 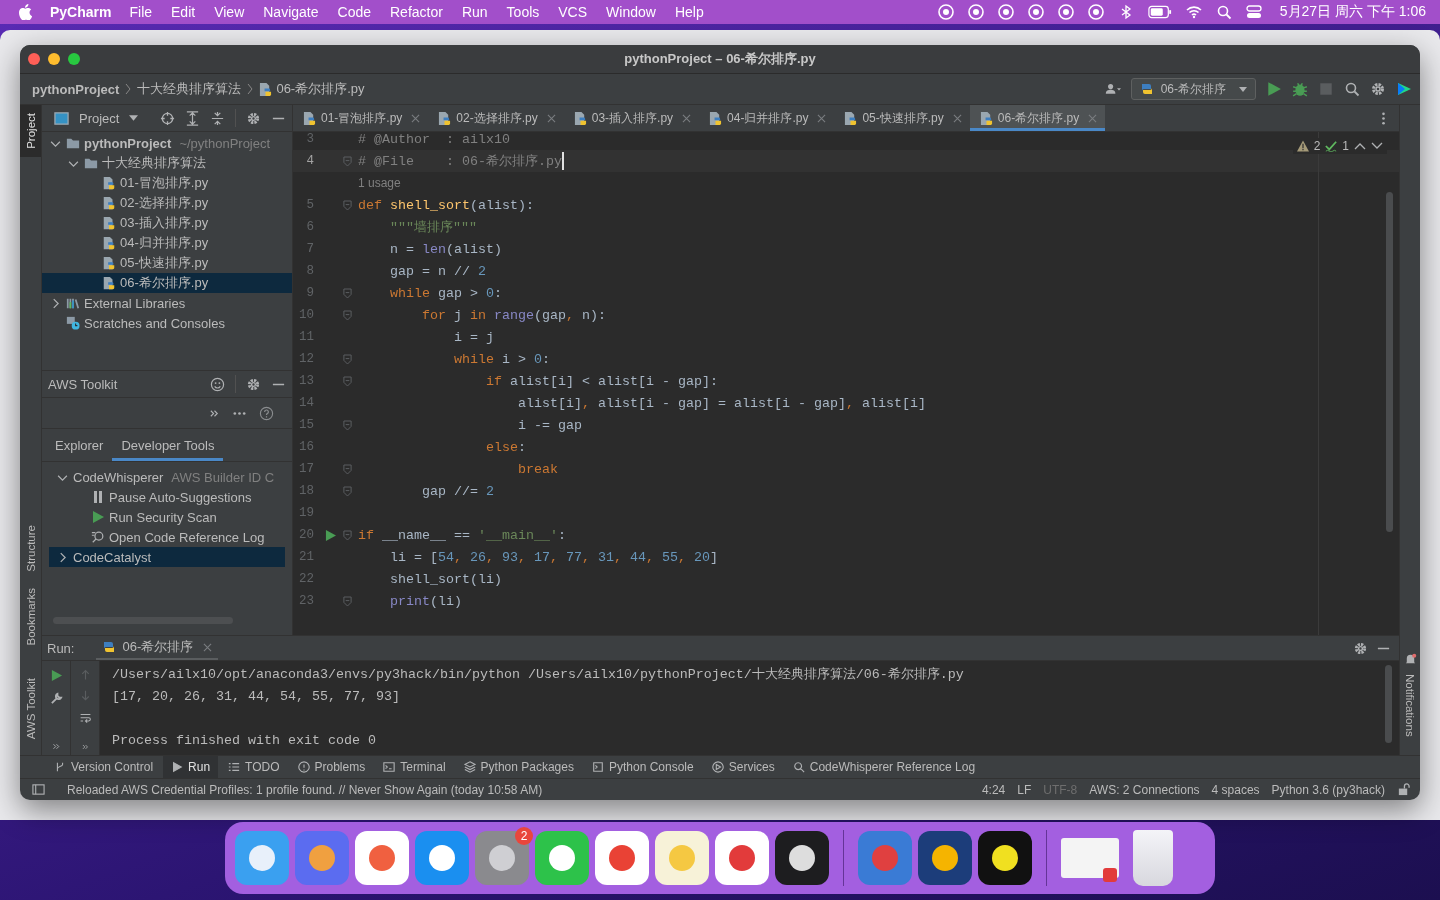 What do you see at coordinates (85, 717) in the screenshot?
I see `soft-wrap-icon` at bounding box center [85, 717].